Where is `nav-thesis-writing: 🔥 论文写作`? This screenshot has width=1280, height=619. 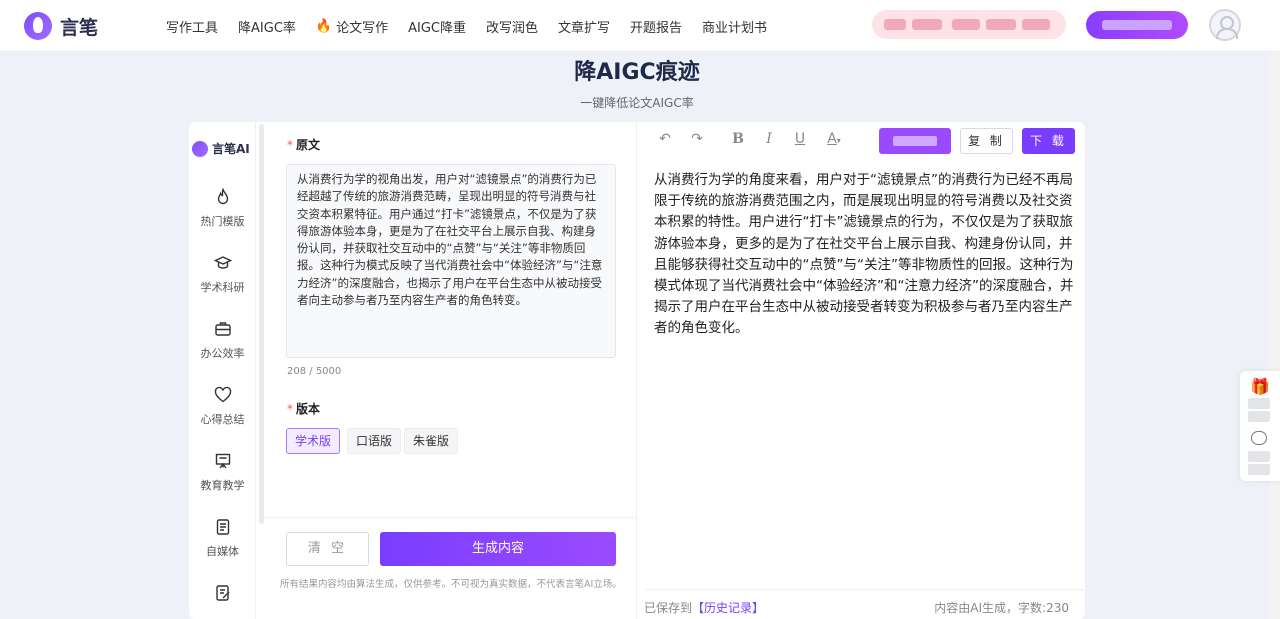
nav-thesis-writing: 🔥 论文写作 is located at coordinates (352, 26).